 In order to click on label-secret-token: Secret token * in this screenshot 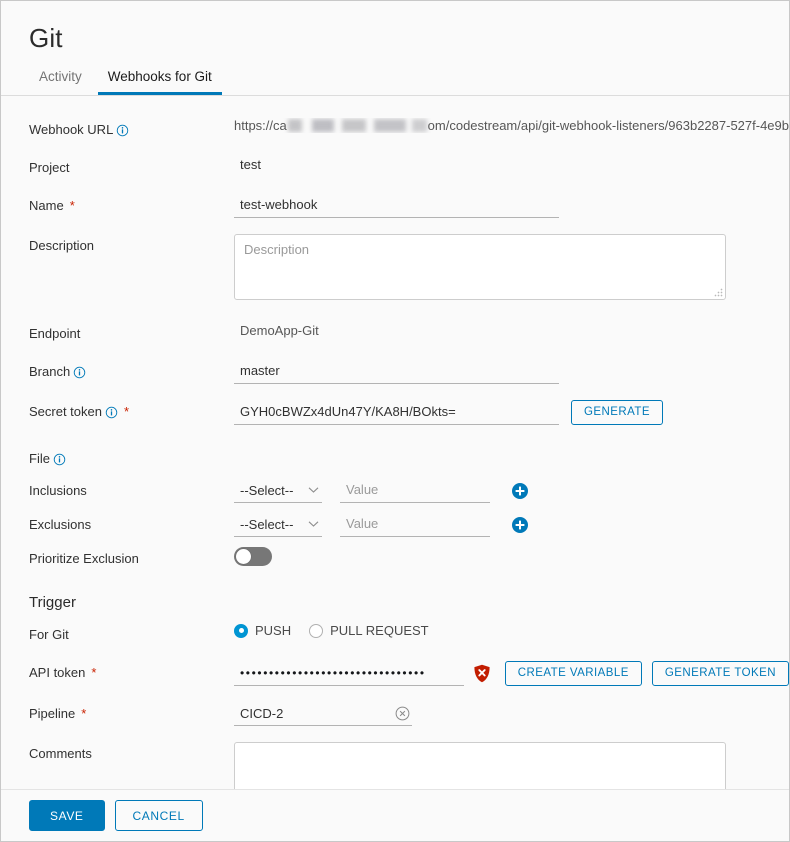, I will do `click(131, 410)`.